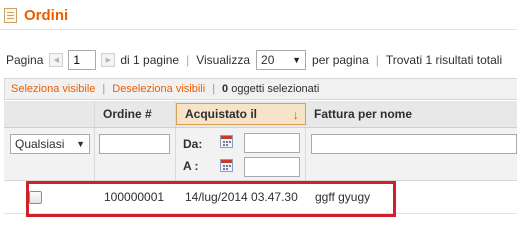 Image resolution: width=517 pixels, height=243 pixels. What do you see at coordinates (223, 60) in the screenshot?
I see `view-label: Visualizza` at bounding box center [223, 60].